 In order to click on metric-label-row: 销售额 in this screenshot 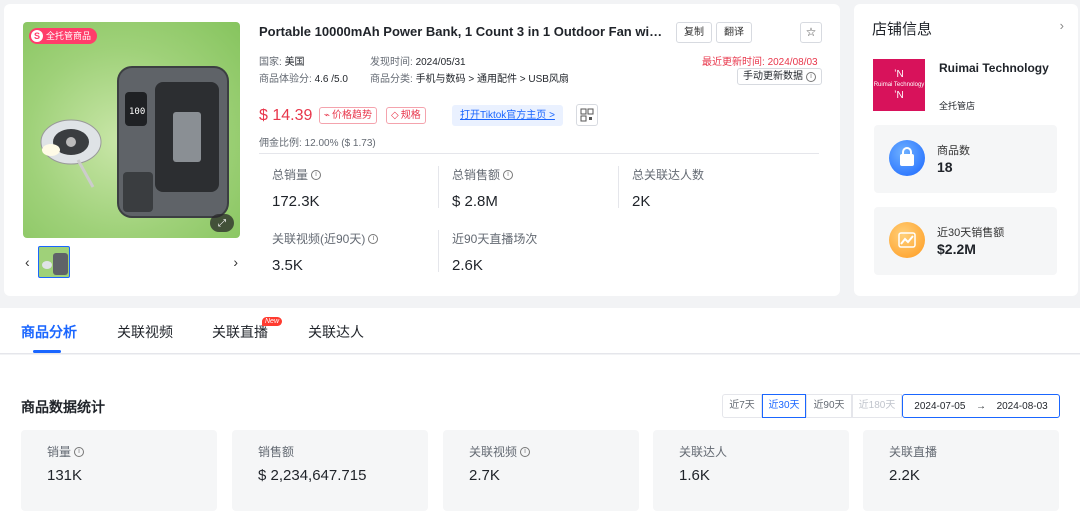, I will do `click(276, 451)`.